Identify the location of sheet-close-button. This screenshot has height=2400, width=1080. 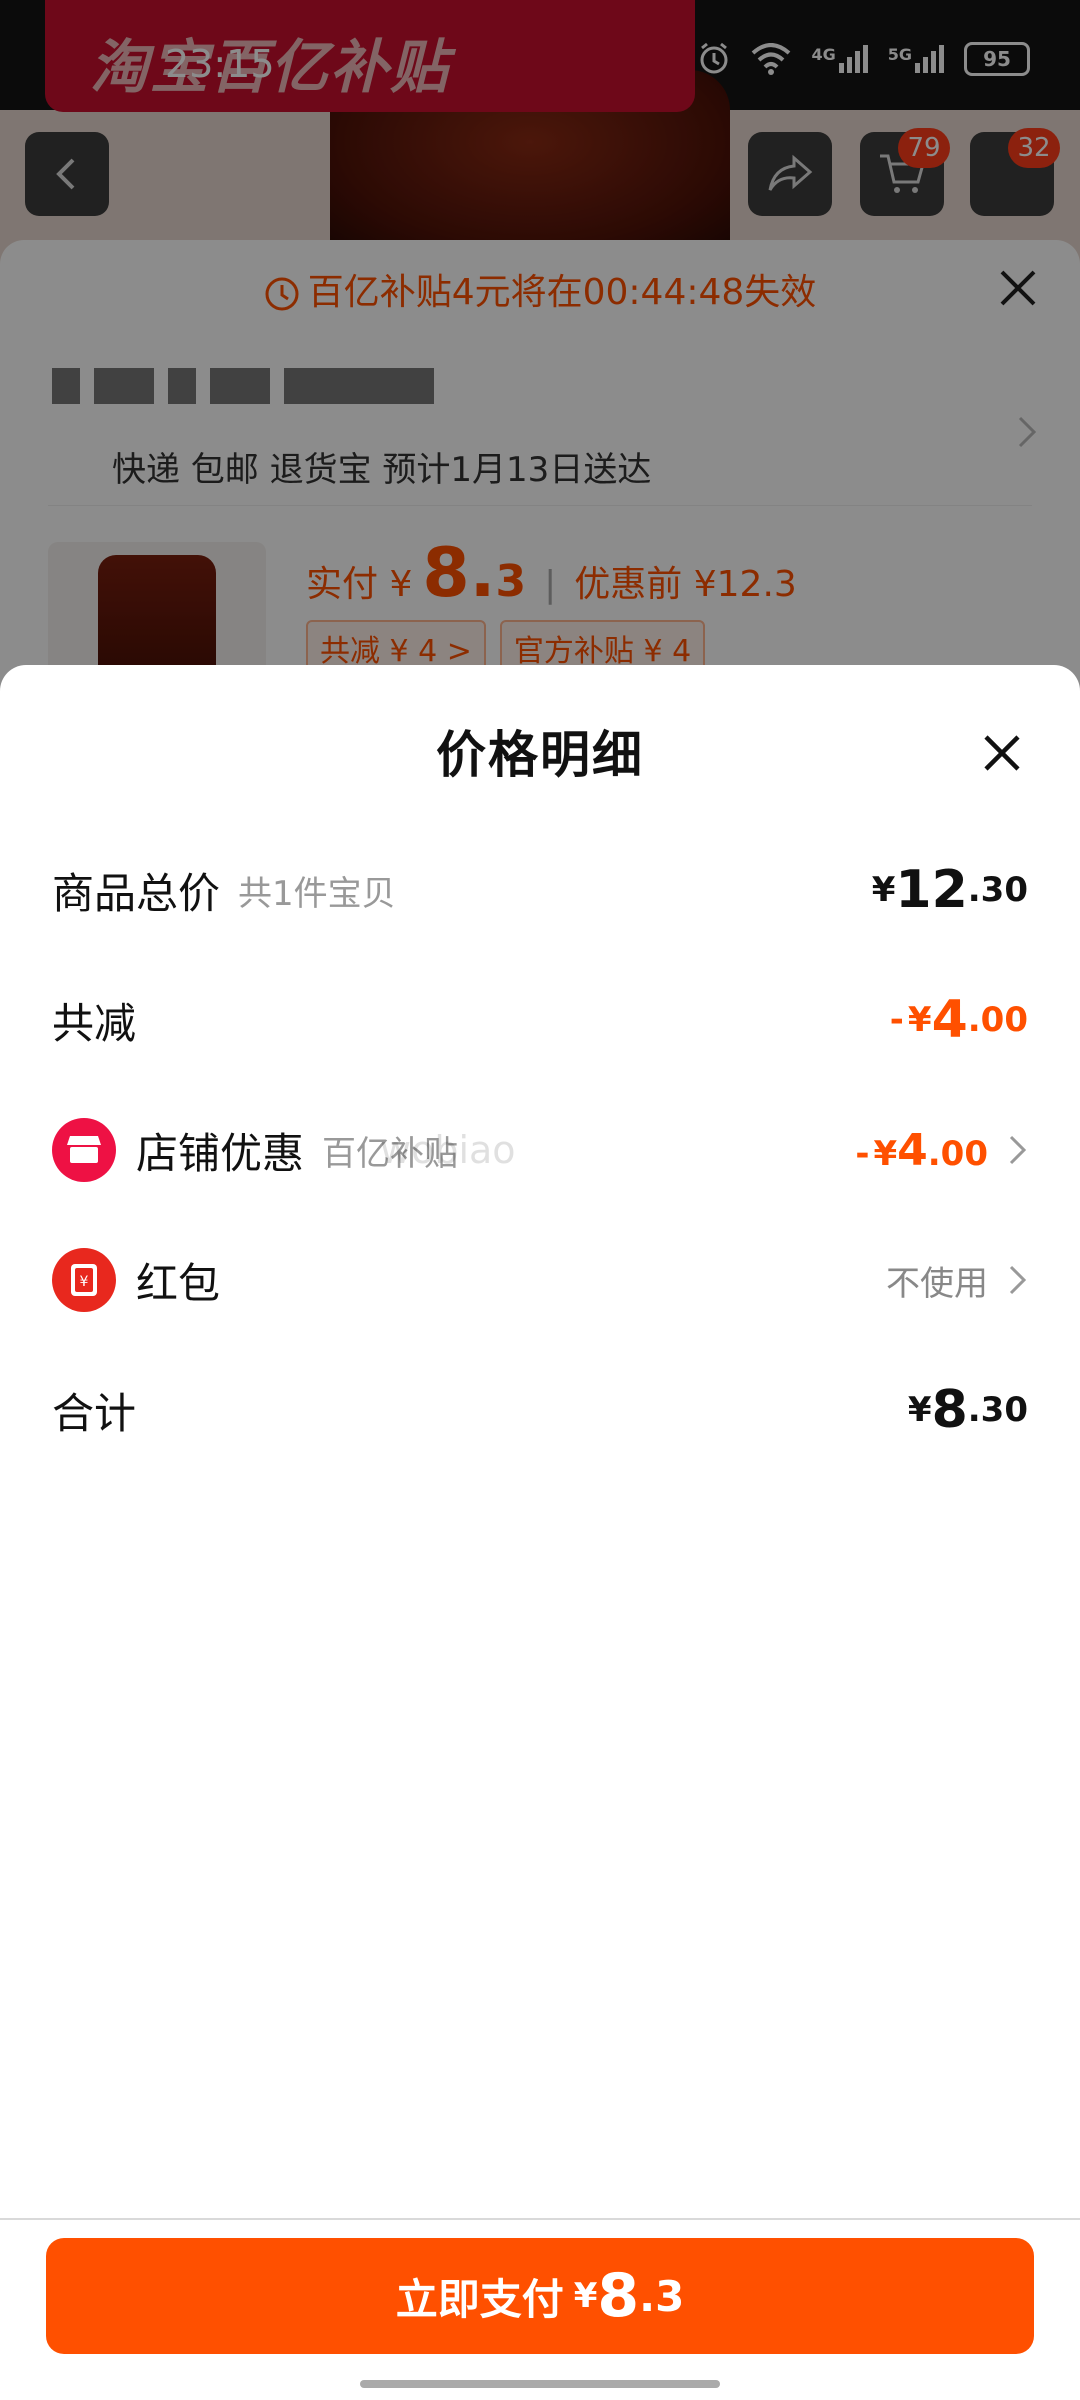
(1002, 753).